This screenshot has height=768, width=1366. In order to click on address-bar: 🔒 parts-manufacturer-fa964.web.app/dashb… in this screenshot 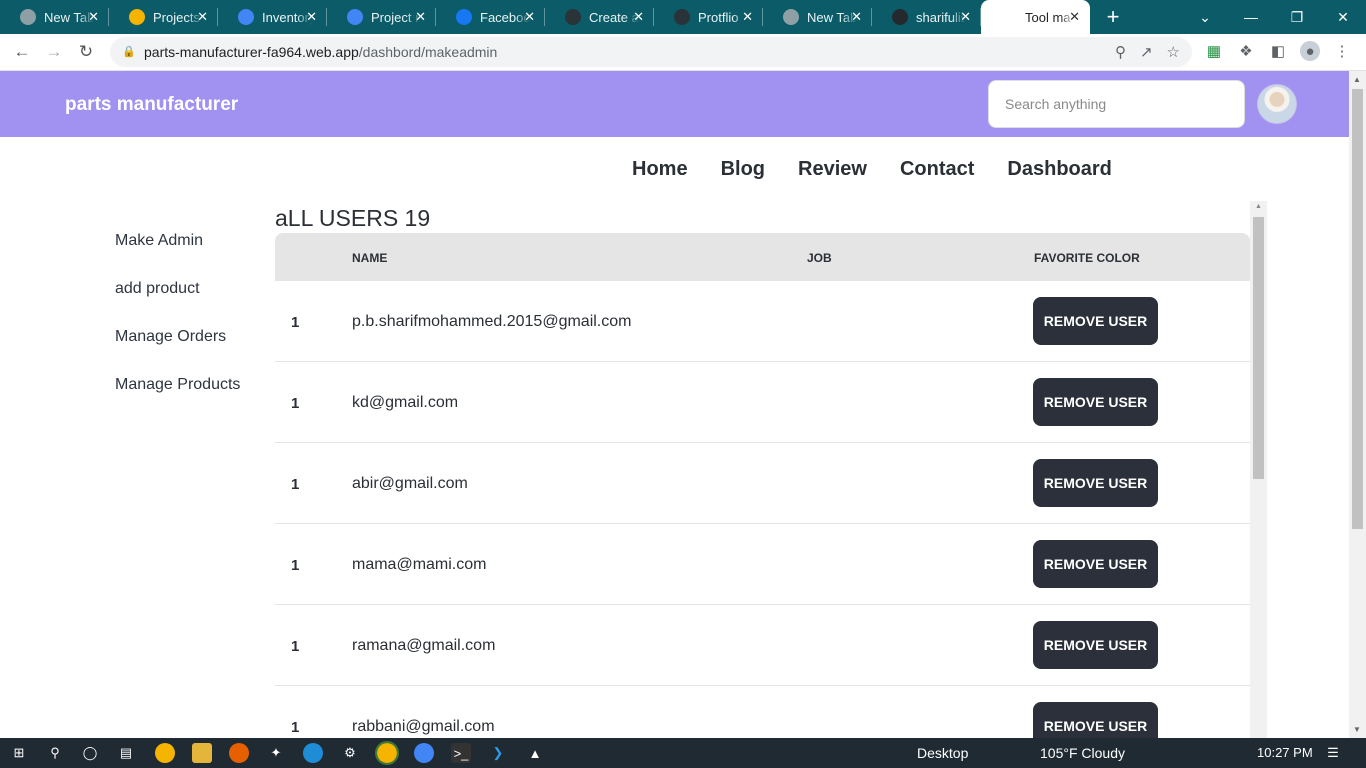, I will do `click(651, 52)`.